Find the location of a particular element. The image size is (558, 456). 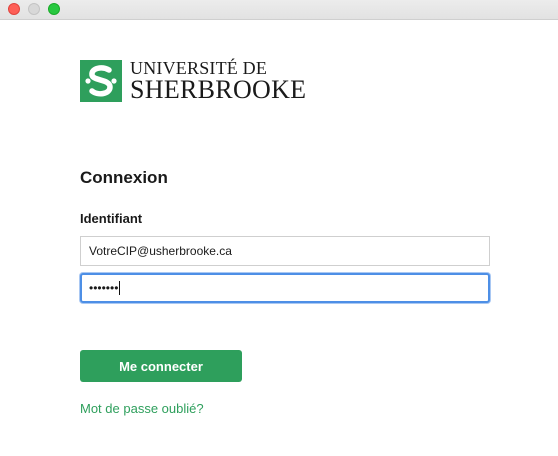

forgot-password-link: Mot de passe oublié? is located at coordinates (142, 408).